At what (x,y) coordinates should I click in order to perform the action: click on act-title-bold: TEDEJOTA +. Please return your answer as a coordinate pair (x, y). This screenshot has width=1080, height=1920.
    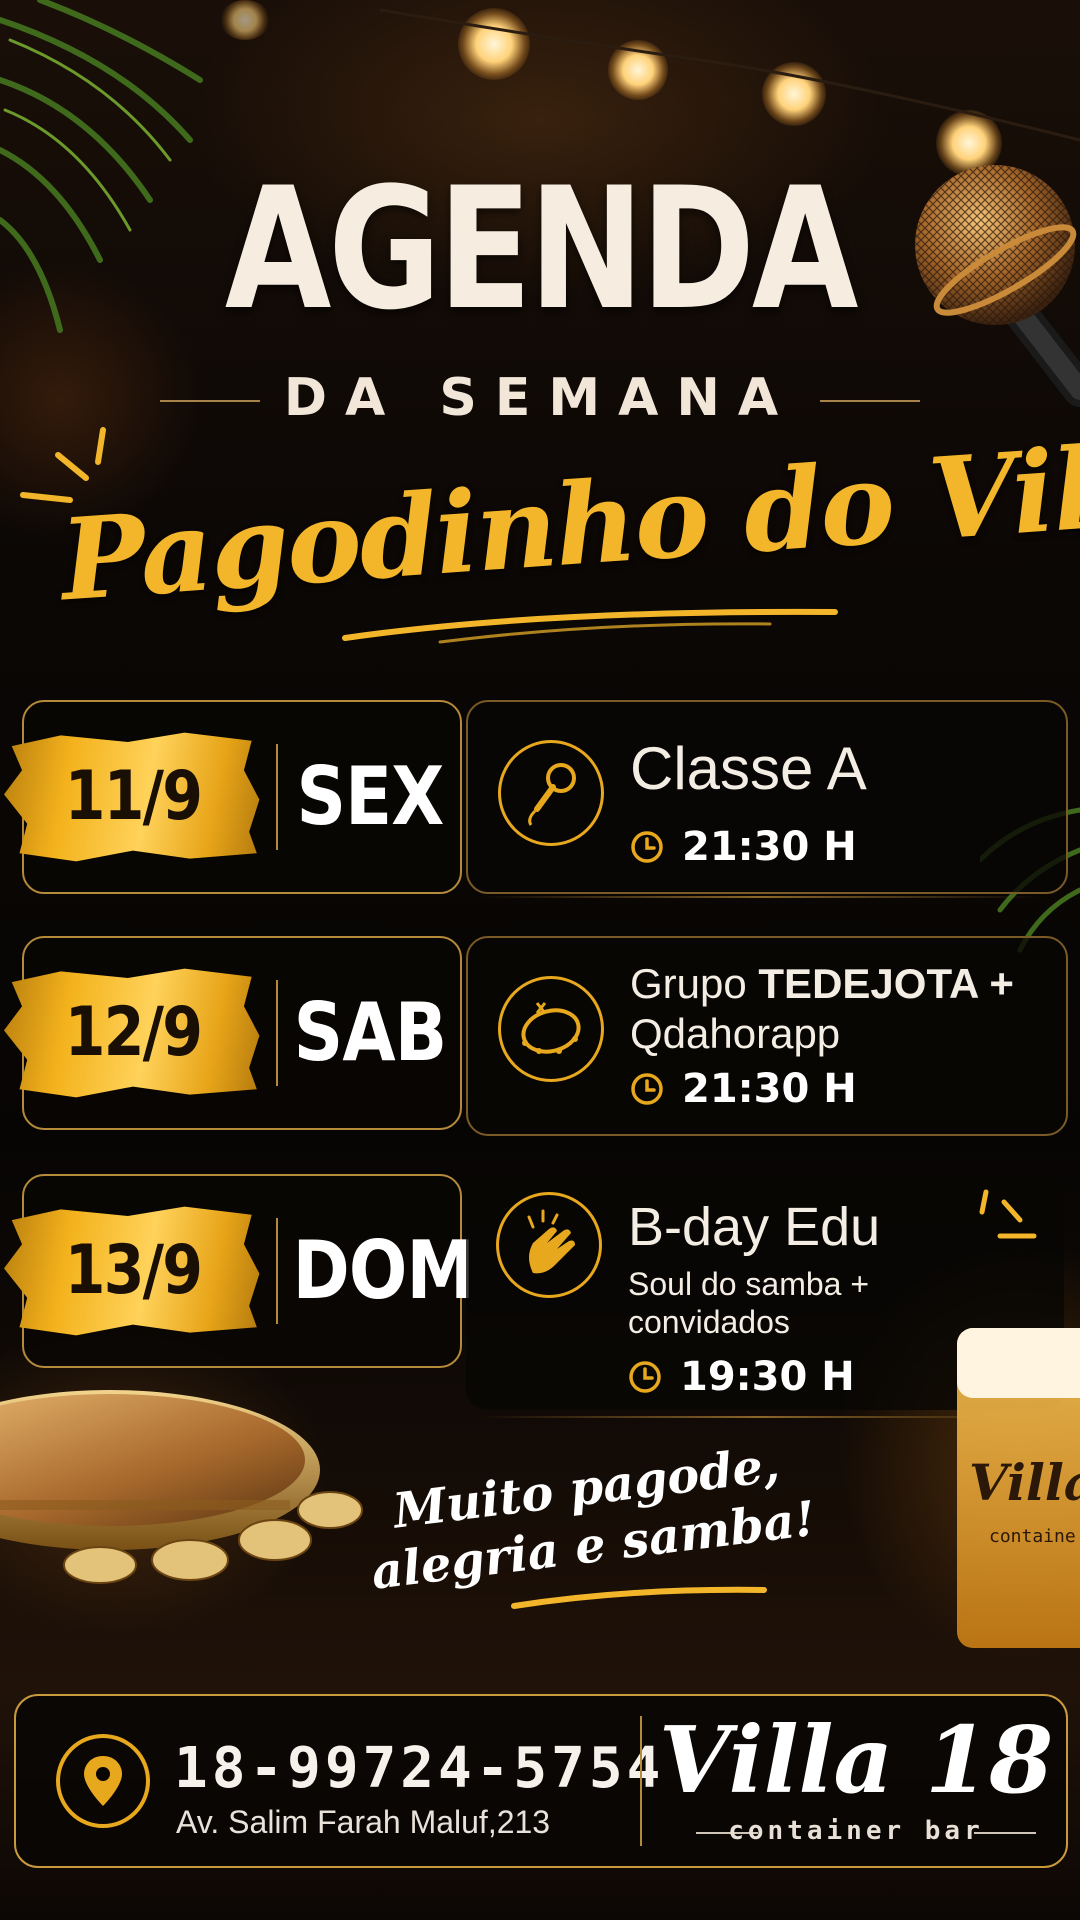
    Looking at the image, I should click on (886, 983).